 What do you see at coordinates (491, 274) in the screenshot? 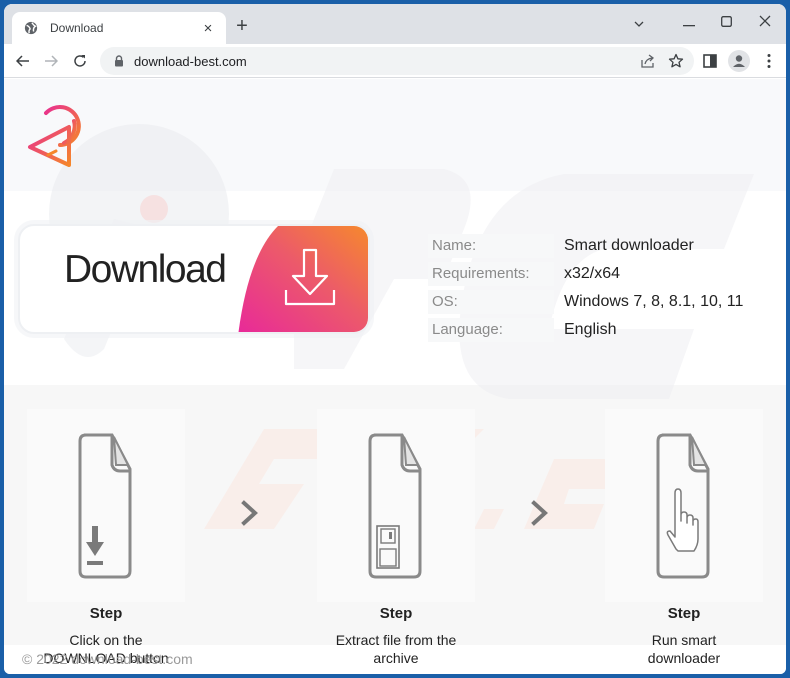
I see `info-key: Requirements:` at bounding box center [491, 274].